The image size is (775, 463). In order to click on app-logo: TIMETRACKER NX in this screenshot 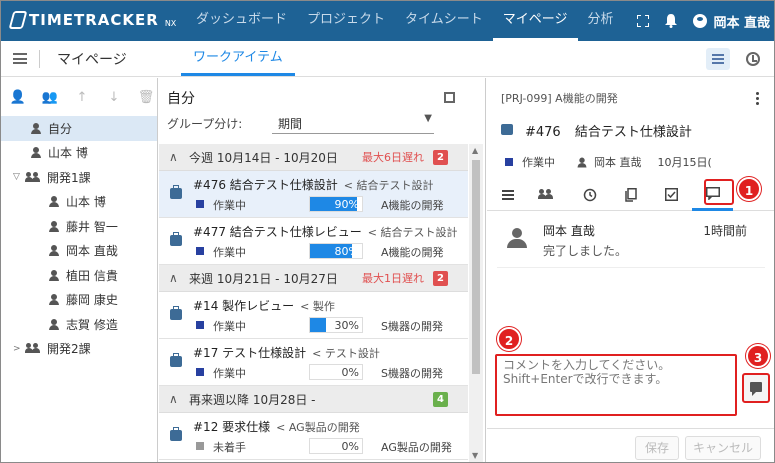, I will do `click(92, 20)`.